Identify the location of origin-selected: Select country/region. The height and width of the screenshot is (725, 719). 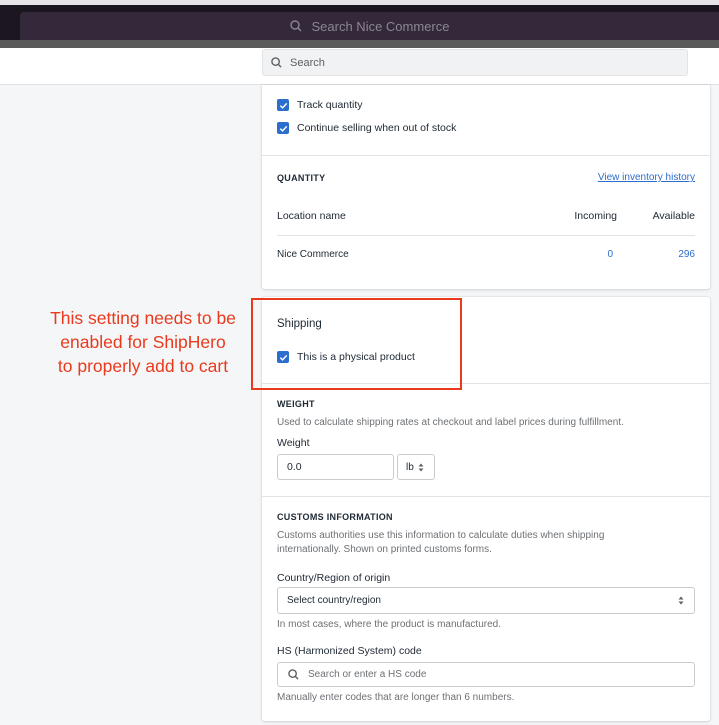
(334, 600).